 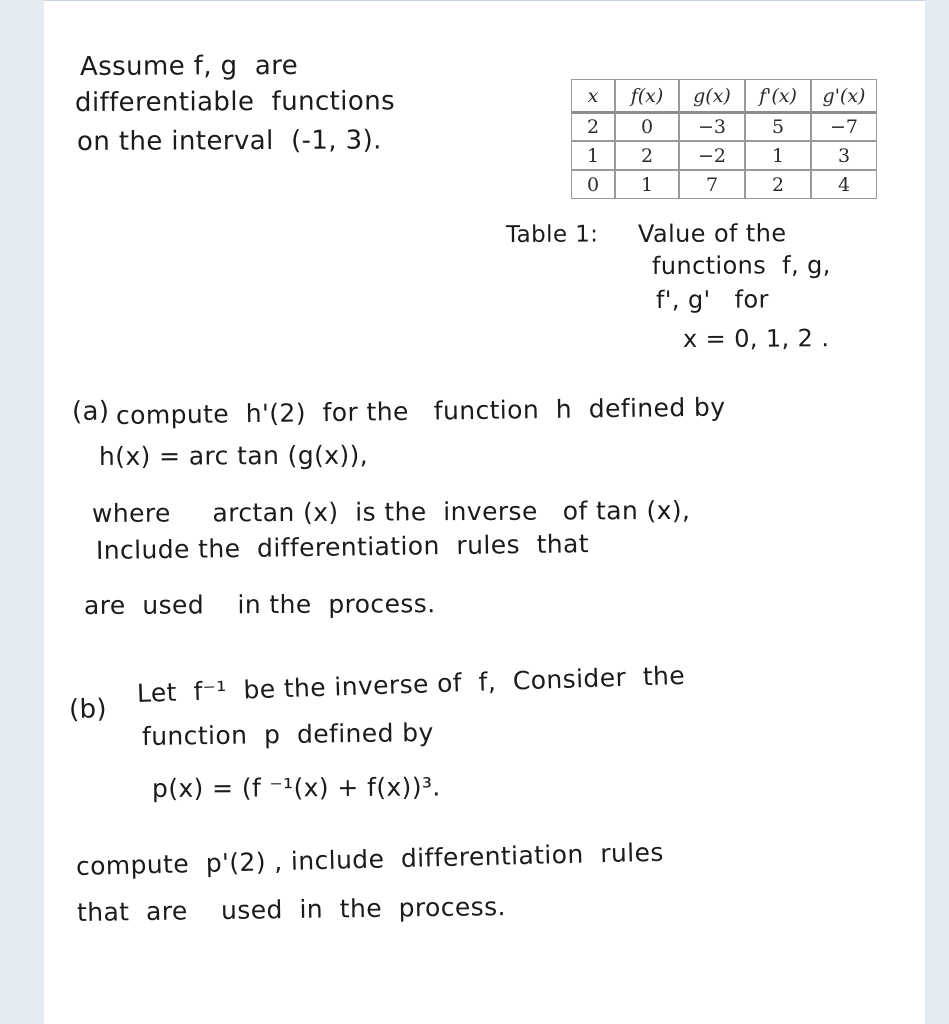 What do you see at coordinates (233, 455) in the screenshot?
I see `part-a-line-2: h(x) = arc tan (g(x)),` at bounding box center [233, 455].